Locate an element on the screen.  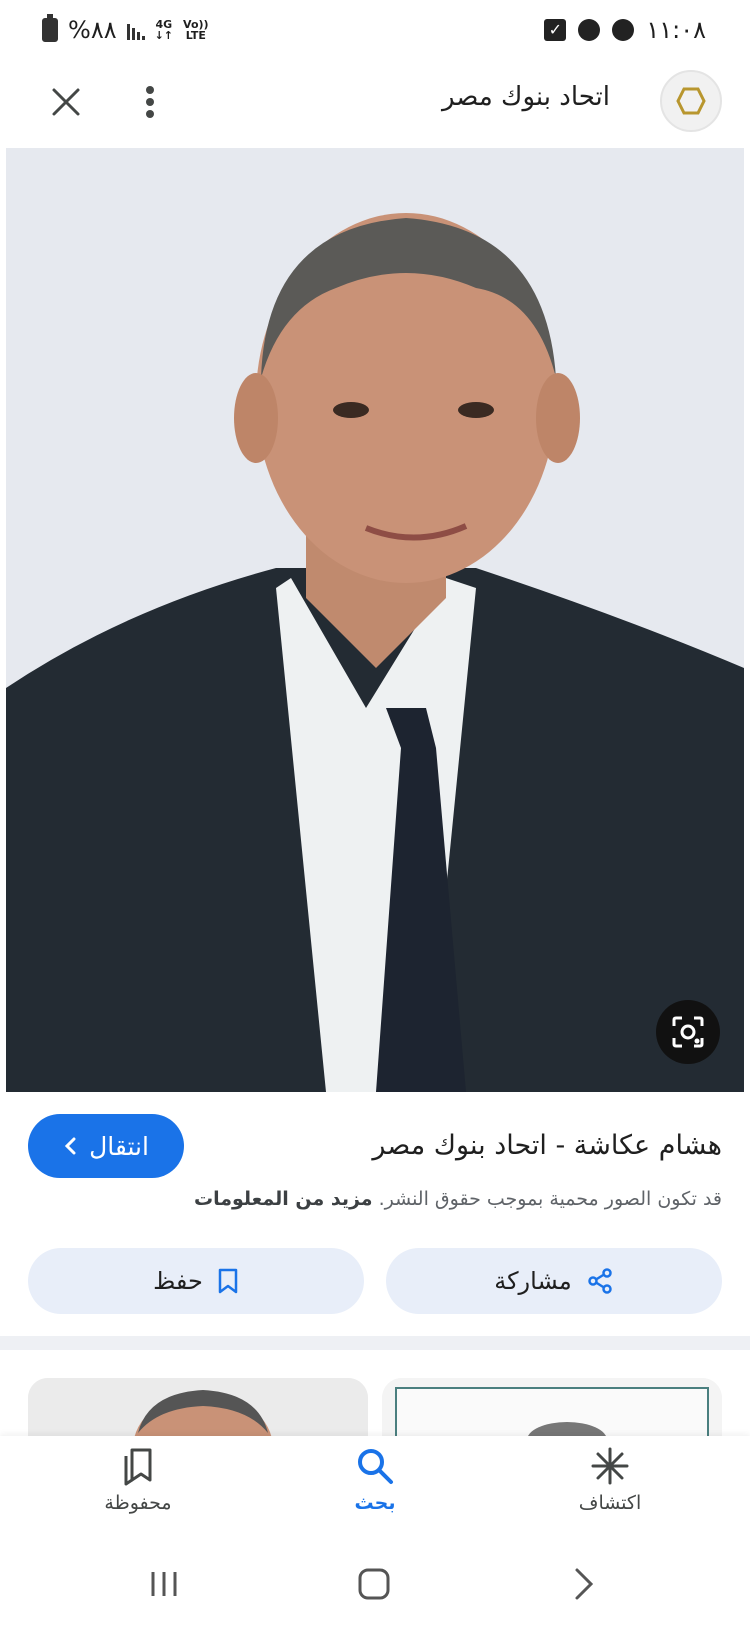
nav-search: بحث is located at coordinates (375, 1491).